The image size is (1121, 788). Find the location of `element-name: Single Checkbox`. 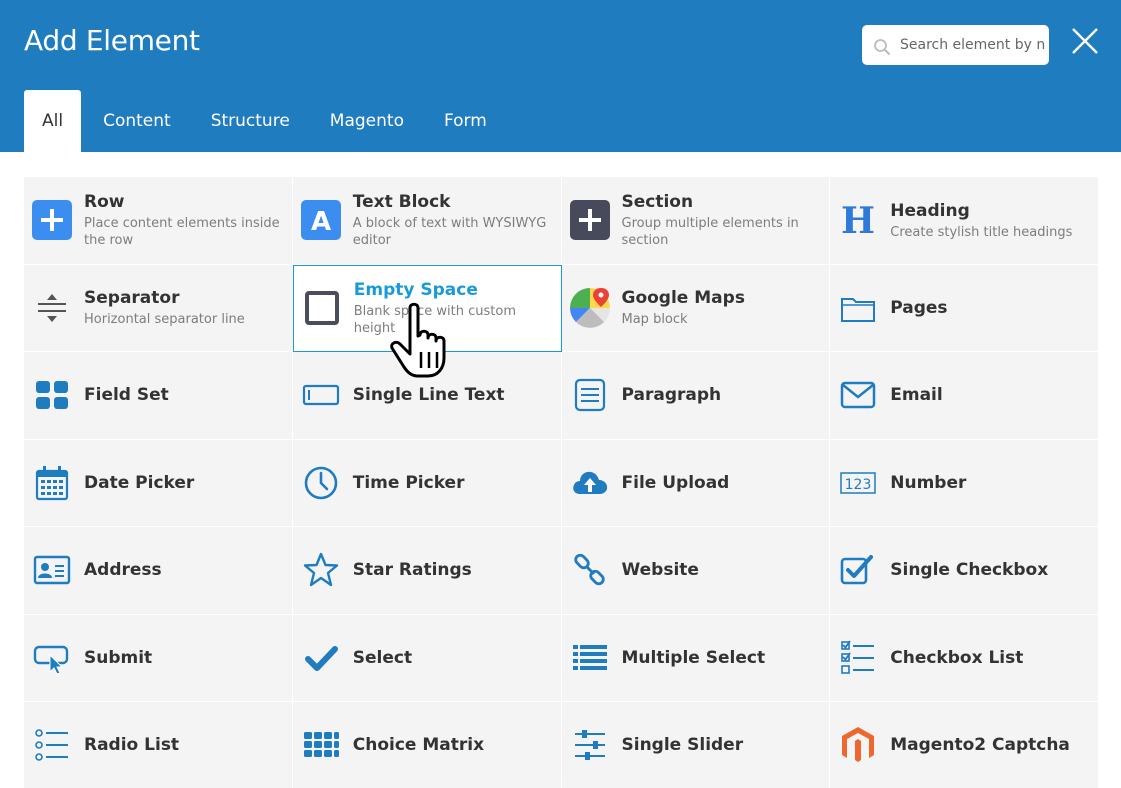

element-name: Single Checkbox is located at coordinates (969, 570).